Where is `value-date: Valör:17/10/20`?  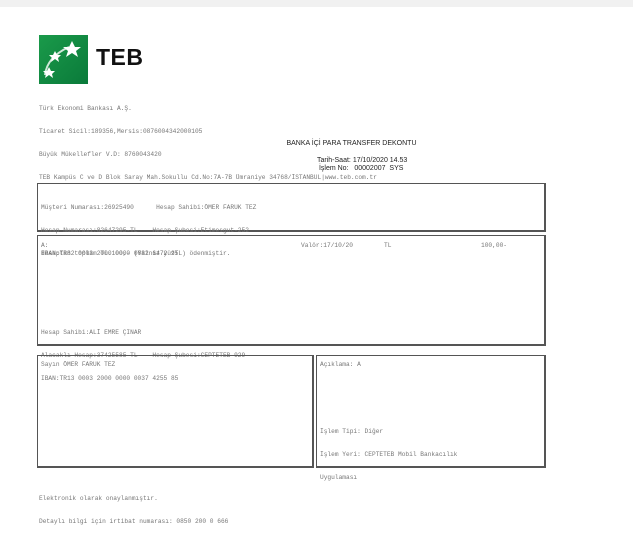
value-date: Valör:17/10/20 is located at coordinates (327, 245).